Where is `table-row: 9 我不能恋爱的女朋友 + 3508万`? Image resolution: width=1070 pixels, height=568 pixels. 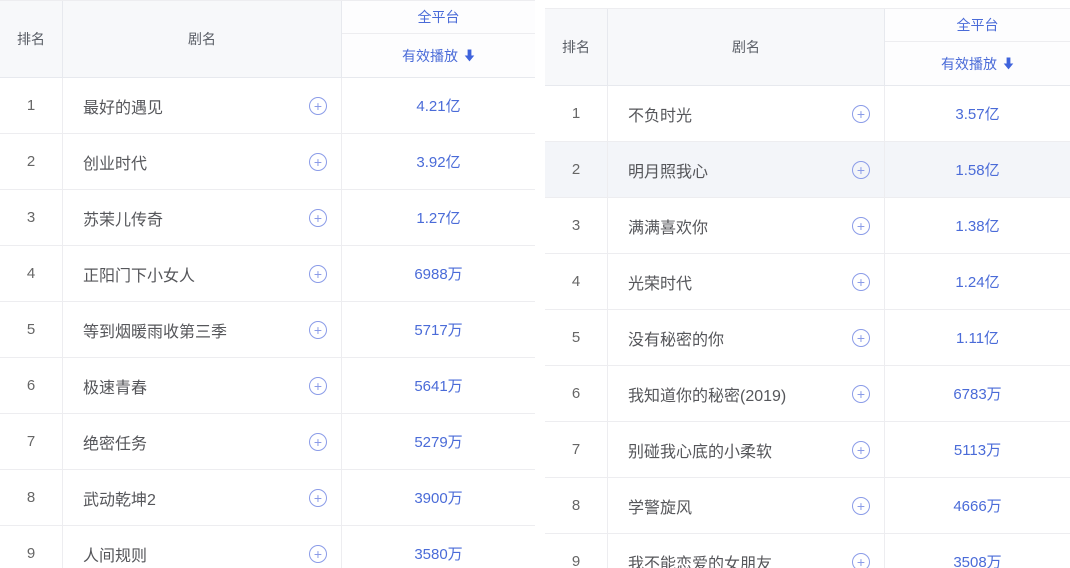 table-row: 9 我不能恋爱的女朋友 + 3508万 is located at coordinates (807, 551).